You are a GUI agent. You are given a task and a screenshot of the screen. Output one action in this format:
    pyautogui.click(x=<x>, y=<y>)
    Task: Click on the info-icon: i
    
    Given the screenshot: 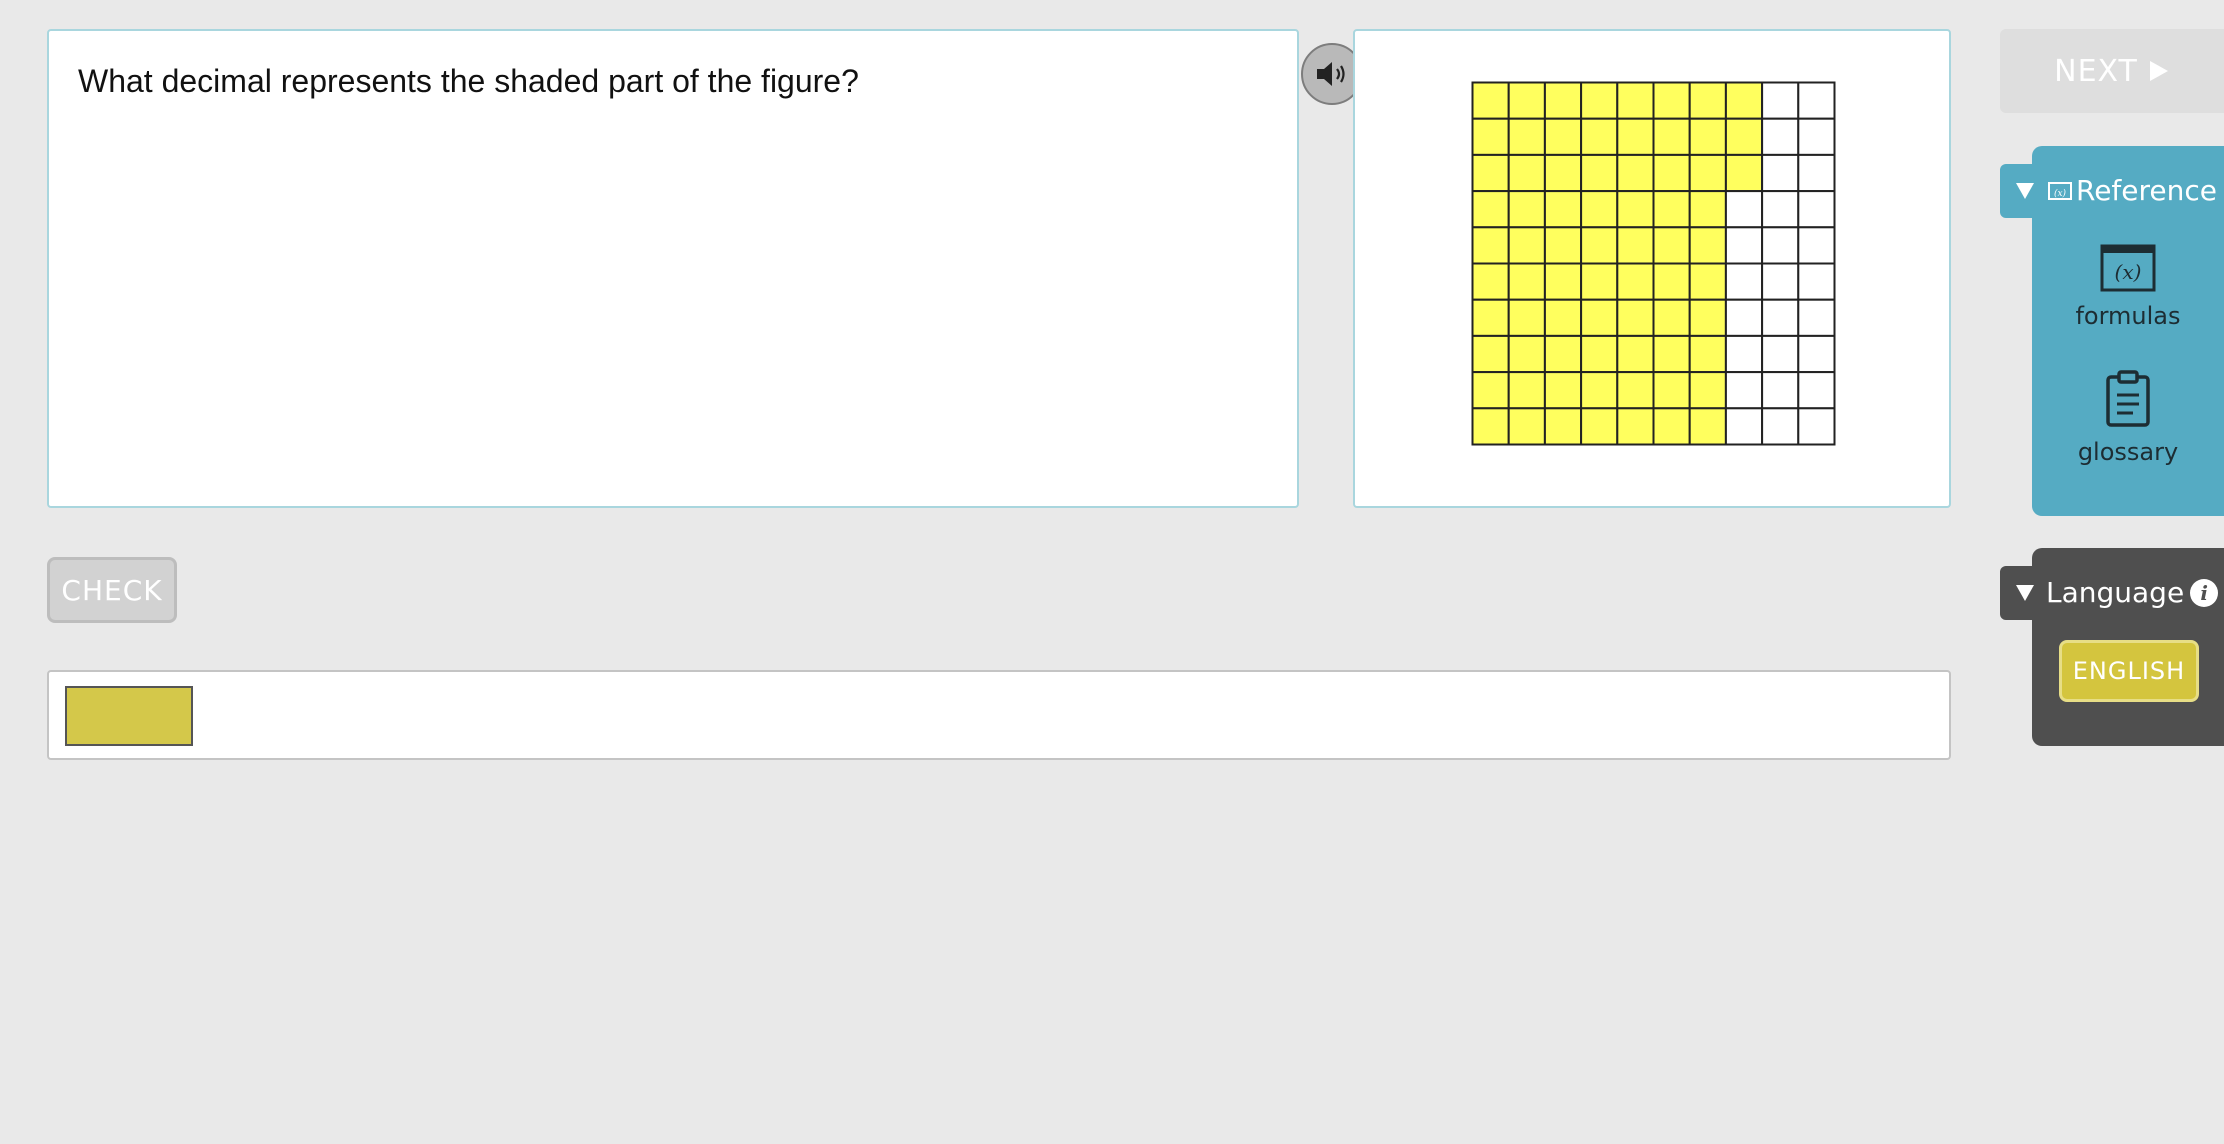 What is the action you would take?
    pyautogui.click(x=2204, y=592)
    